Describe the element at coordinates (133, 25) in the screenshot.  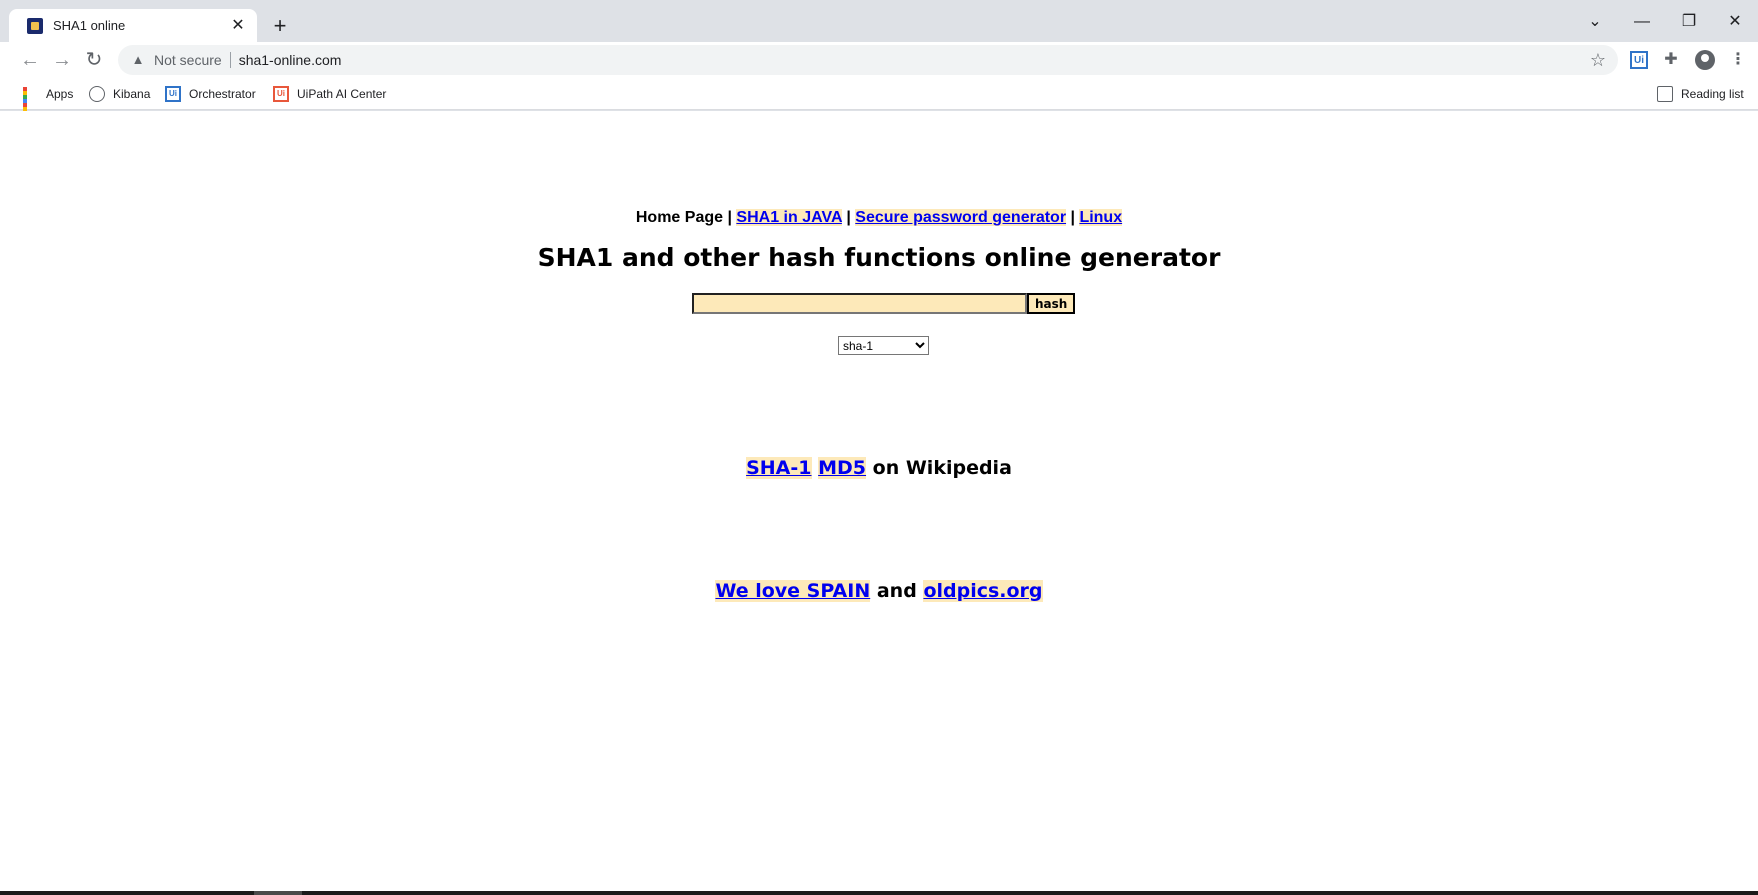
I see `browser-tab: SHA1 online ✕` at that location.